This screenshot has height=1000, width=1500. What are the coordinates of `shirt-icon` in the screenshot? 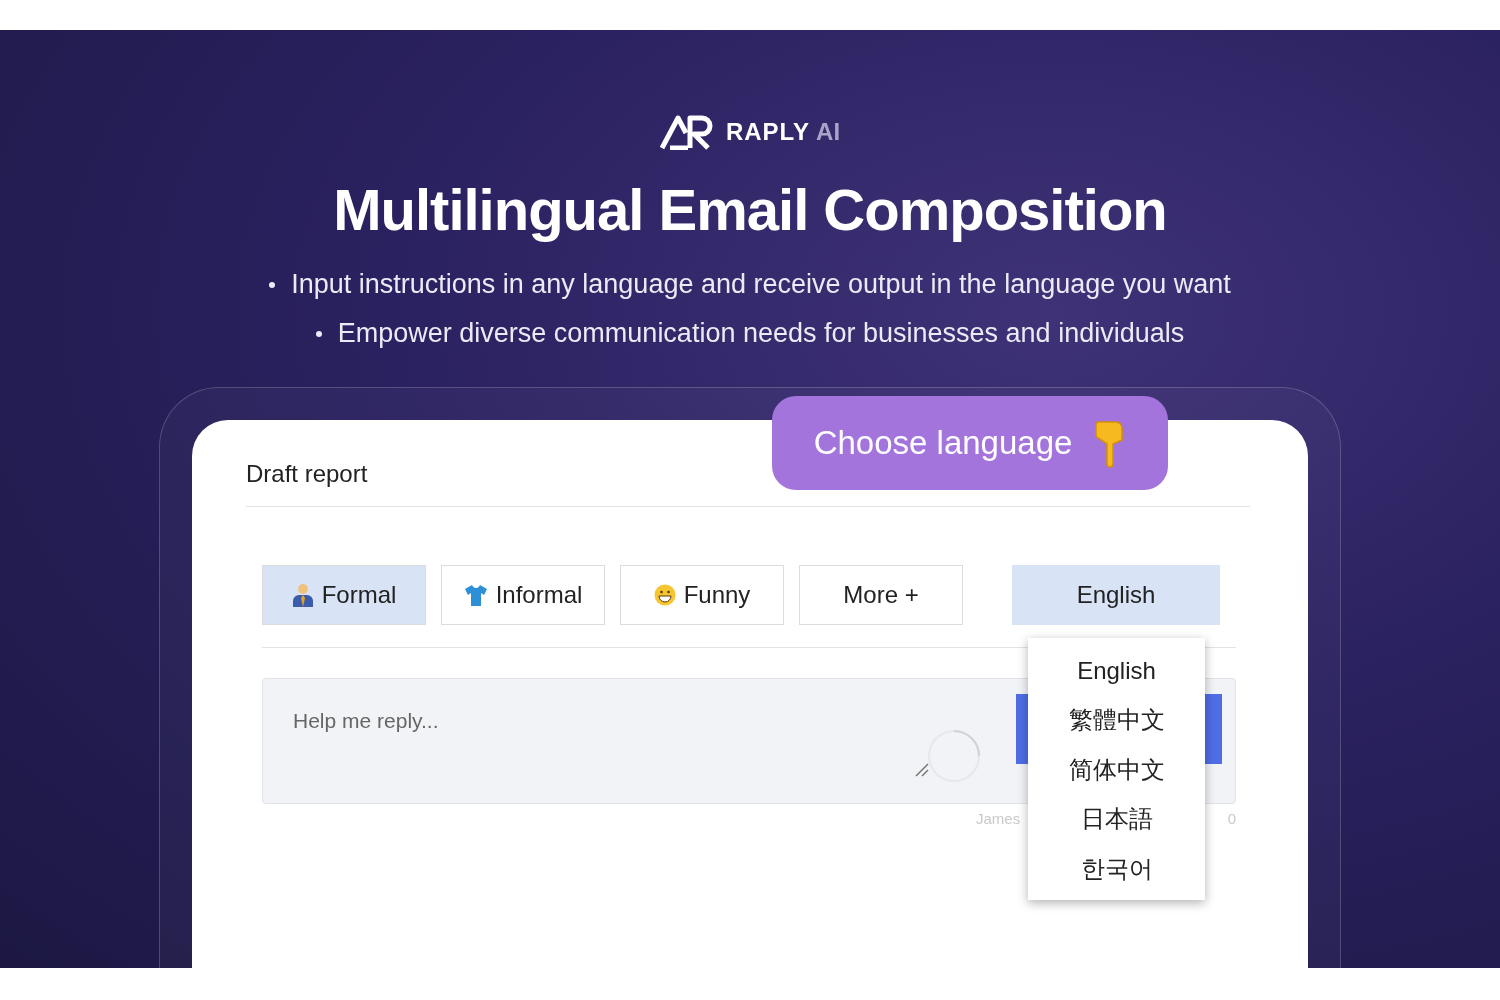 It's located at (475, 595).